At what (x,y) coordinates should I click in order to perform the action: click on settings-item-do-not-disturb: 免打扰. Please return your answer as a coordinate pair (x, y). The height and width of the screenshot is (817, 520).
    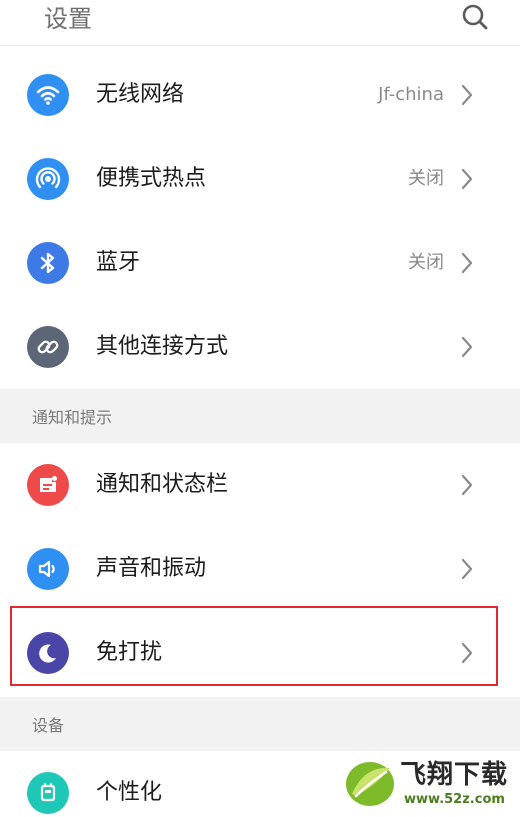
    Looking at the image, I should click on (260, 653).